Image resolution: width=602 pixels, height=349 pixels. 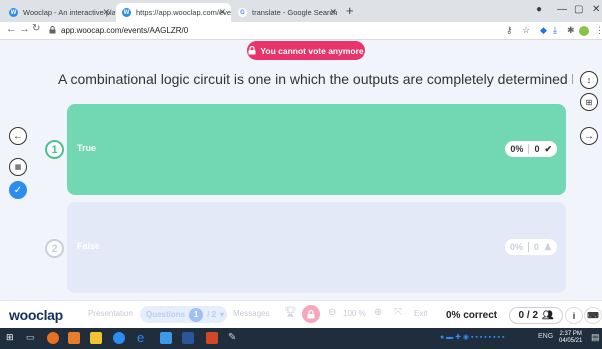 What do you see at coordinates (589, 102) in the screenshot?
I see `grid-view-icon: ⊞` at bounding box center [589, 102].